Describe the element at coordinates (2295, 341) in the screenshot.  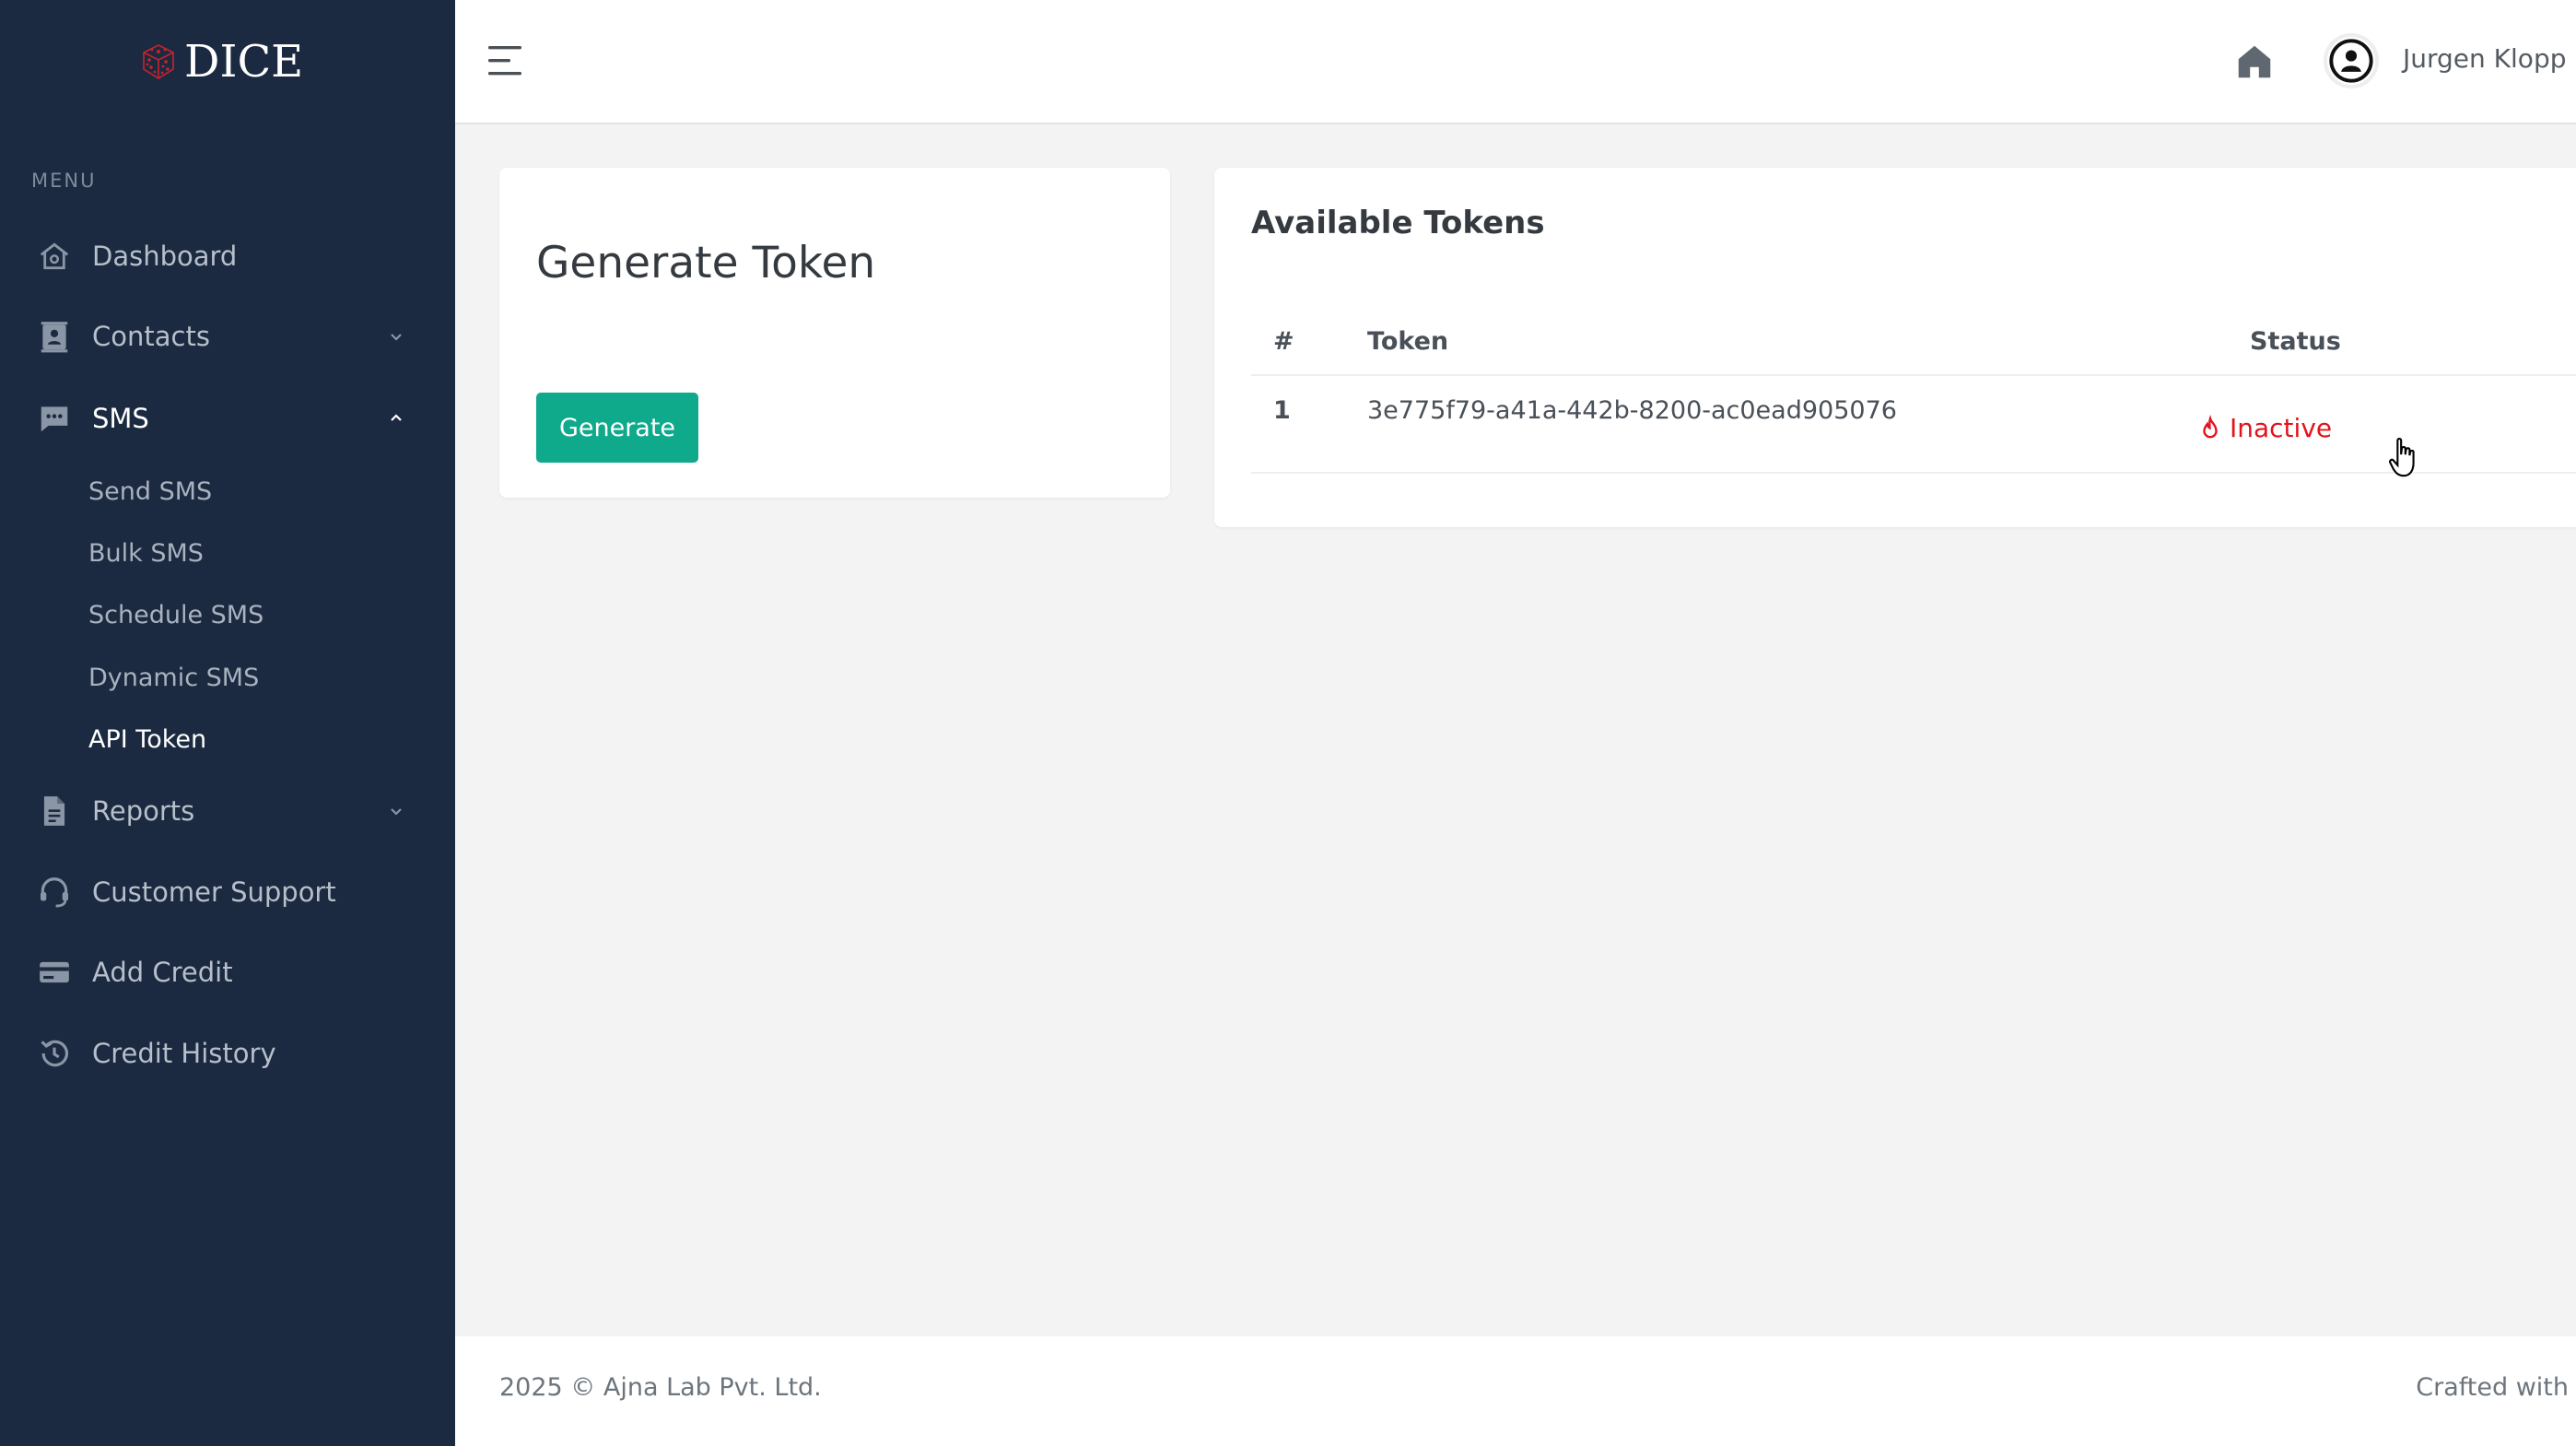
I see `column-header-status: Status` at that location.